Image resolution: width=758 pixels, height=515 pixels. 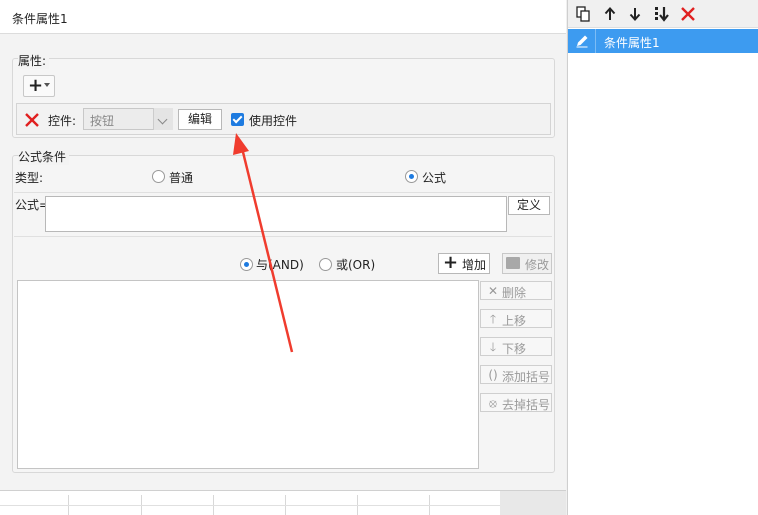 I want to click on move-up-button: 🡑 上移, so click(x=516, y=318).